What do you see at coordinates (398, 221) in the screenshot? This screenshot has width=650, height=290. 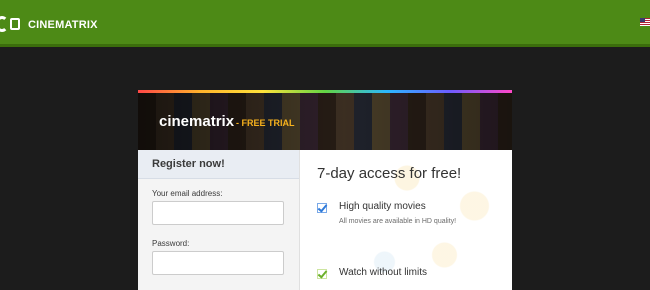 I see `feature-description: All movies are available in HD quality!` at bounding box center [398, 221].